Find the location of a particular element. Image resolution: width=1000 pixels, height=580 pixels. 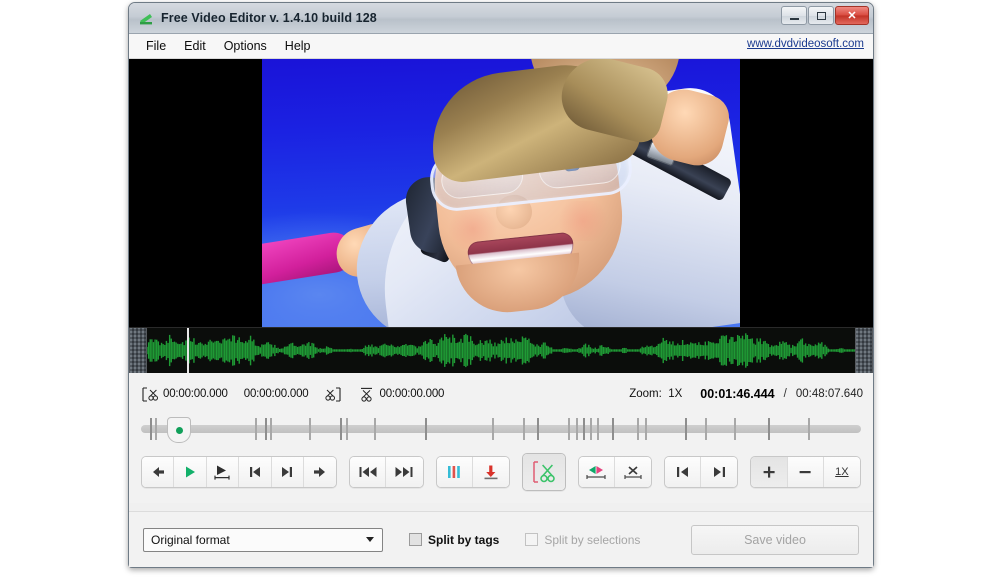

arrow-right-icon is located at coordinates (320, 472).